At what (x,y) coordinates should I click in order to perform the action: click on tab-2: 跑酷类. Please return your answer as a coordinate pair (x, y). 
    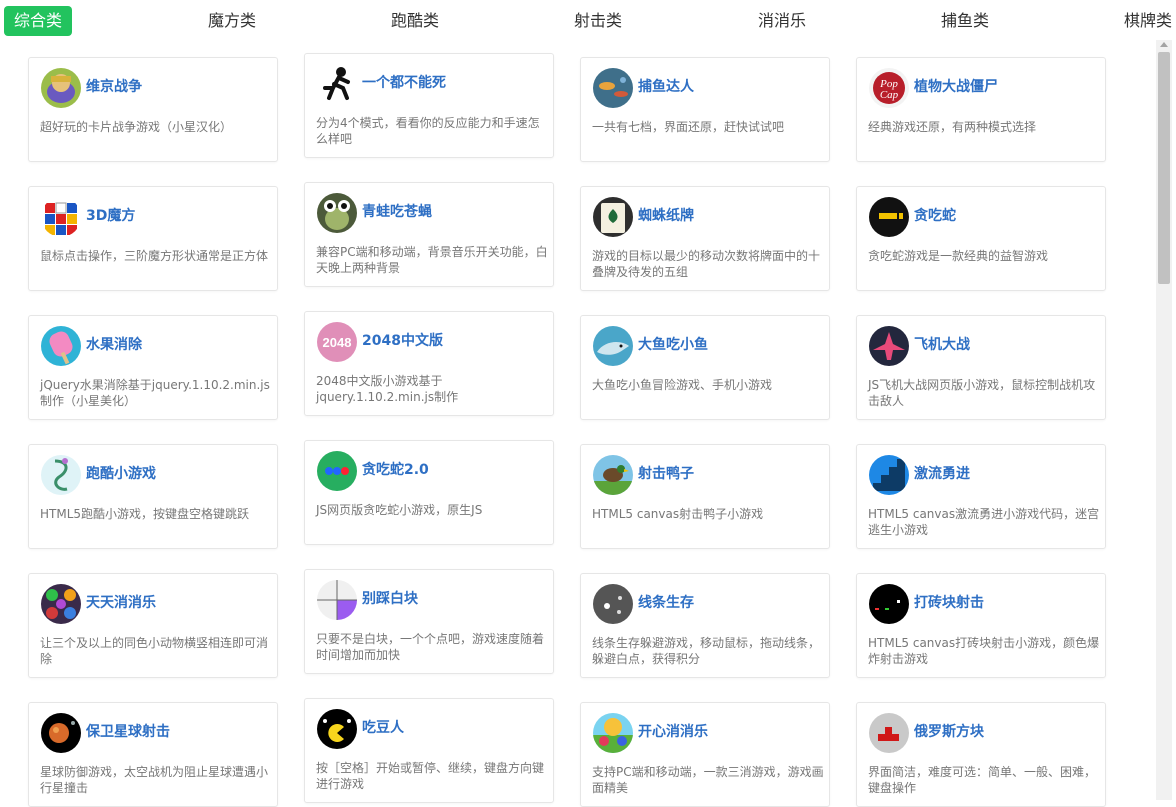
    Looking at the image, I should click on (415, 21).